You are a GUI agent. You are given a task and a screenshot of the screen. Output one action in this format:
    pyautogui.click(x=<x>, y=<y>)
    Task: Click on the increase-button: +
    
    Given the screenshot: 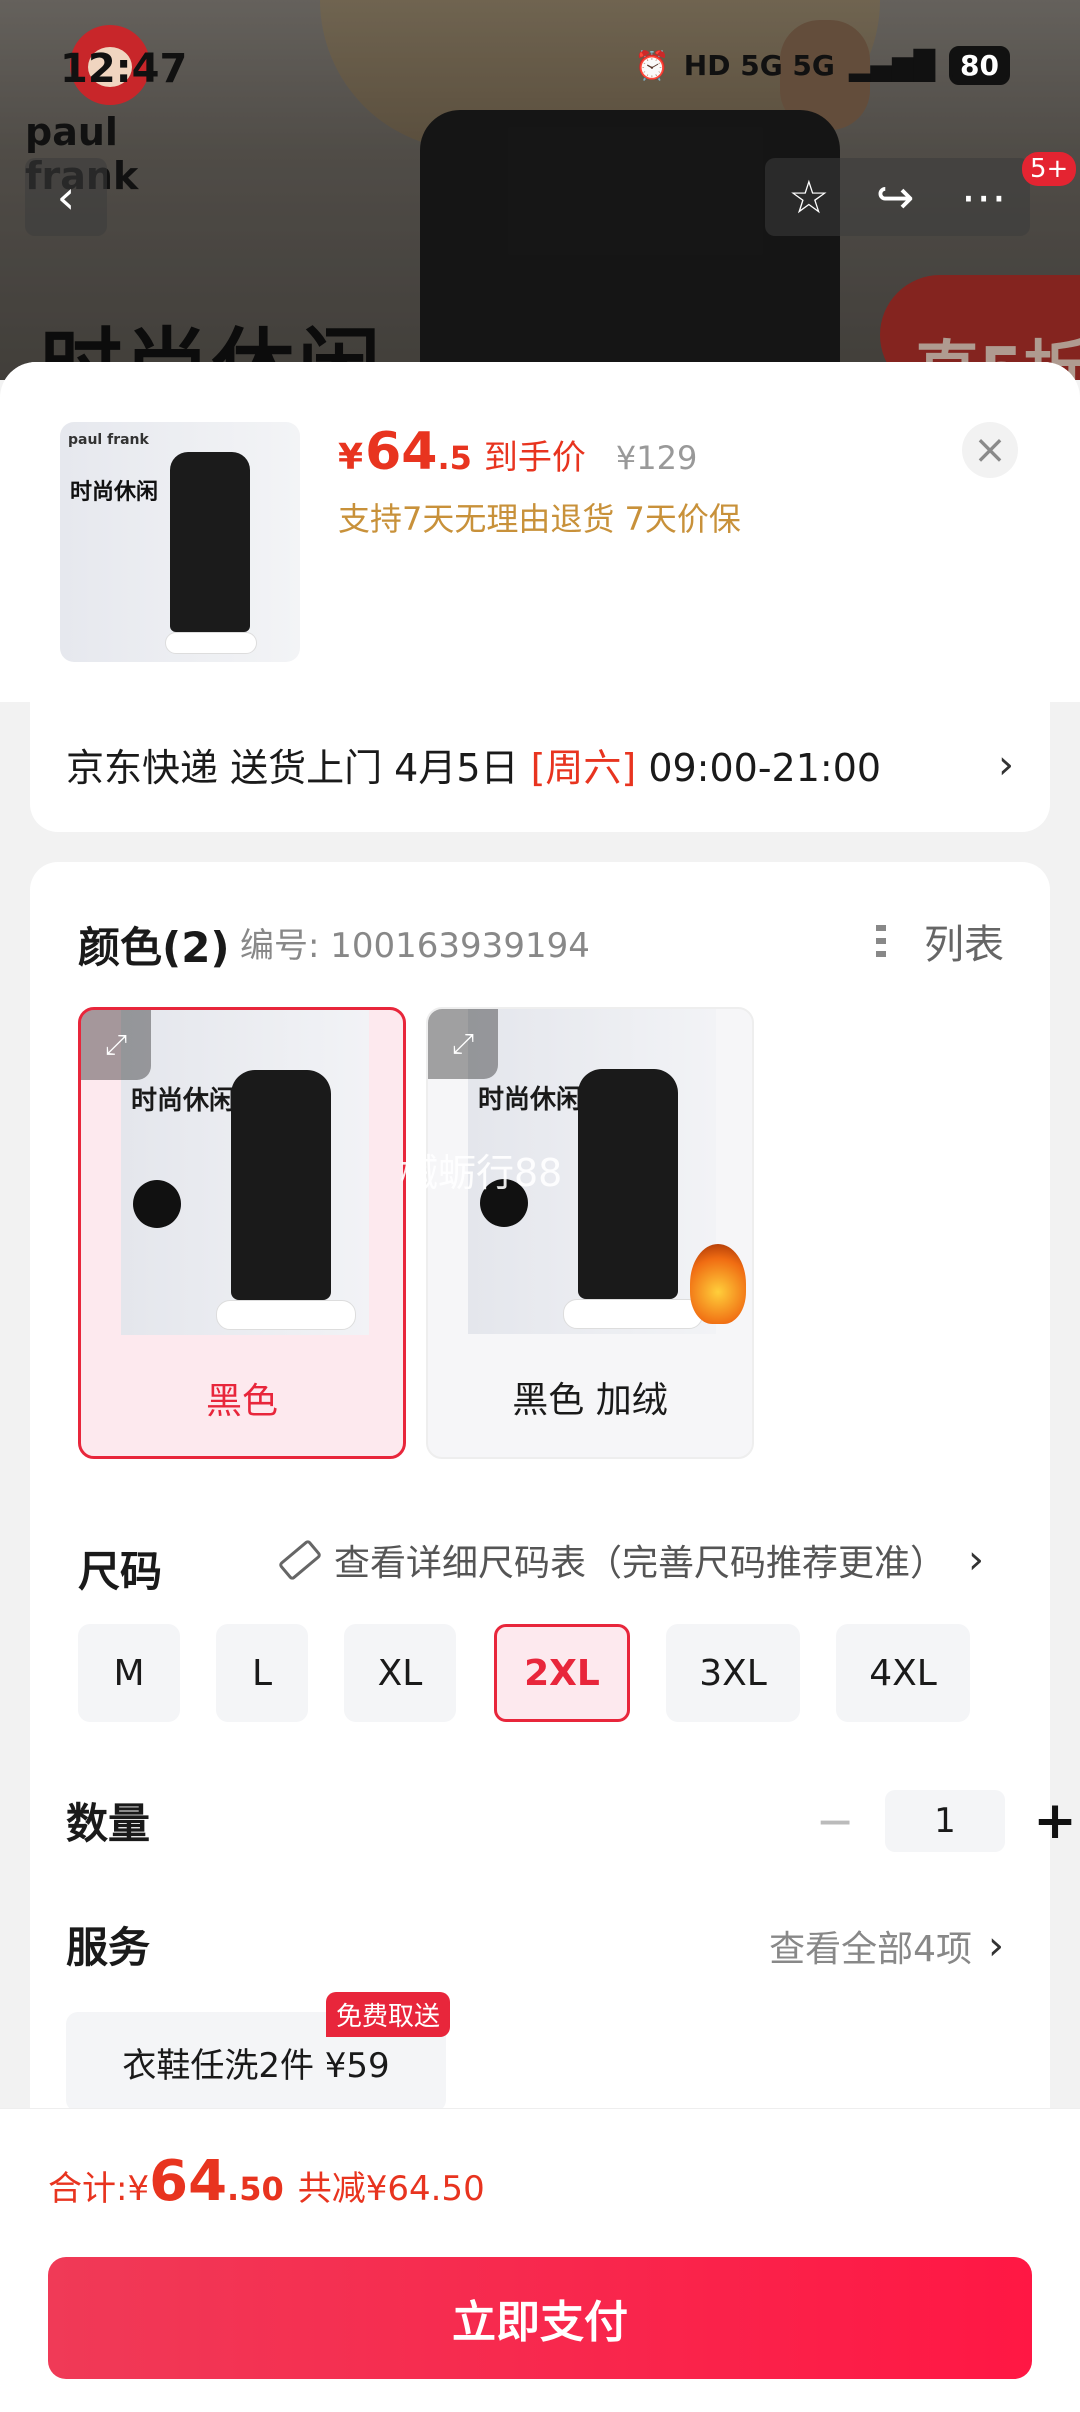 What is the action you would take?
    pyautogui.click(x=1052, y=1821)
    